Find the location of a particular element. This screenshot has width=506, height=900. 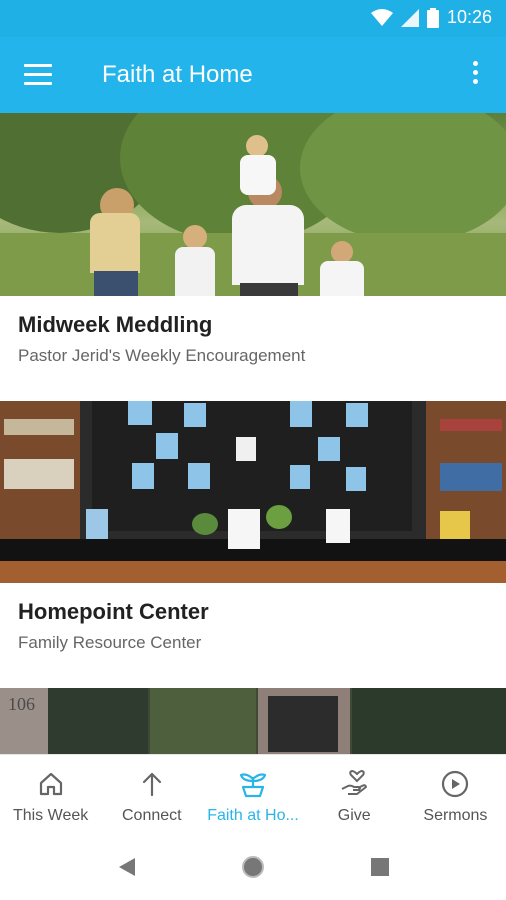

menu-icon is located at coordinates (38, 75).